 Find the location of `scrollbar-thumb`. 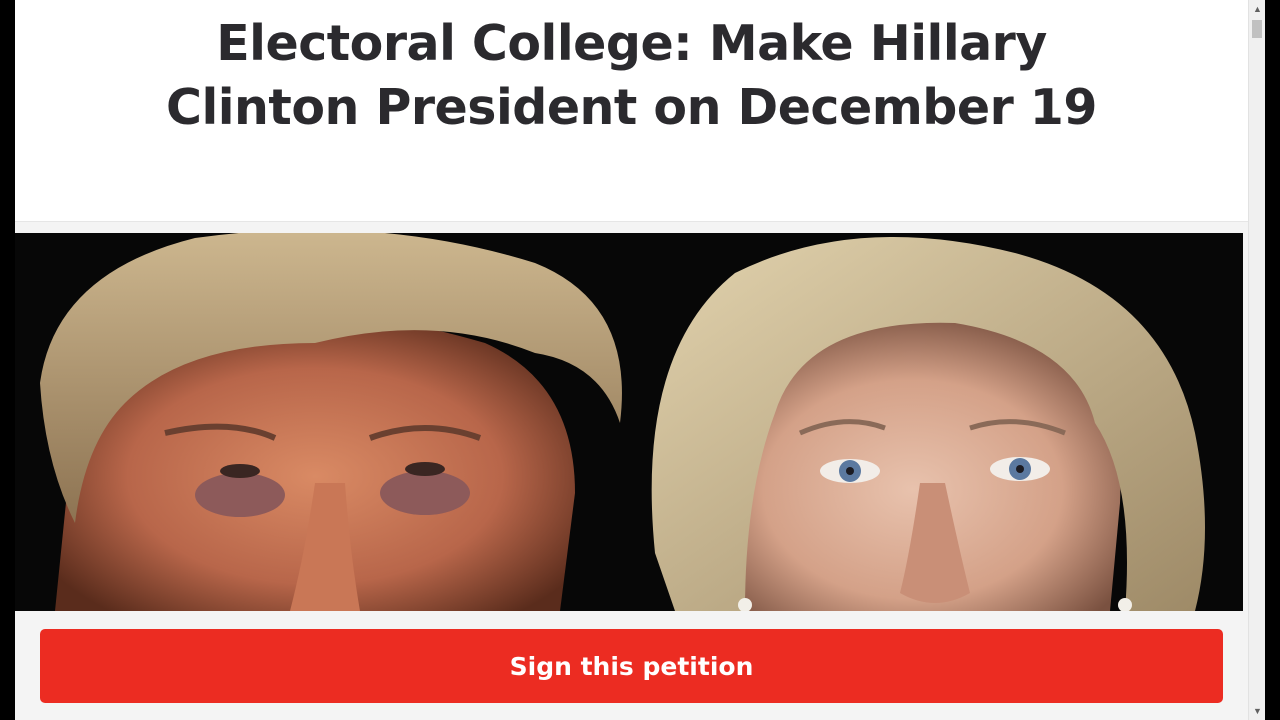

scrollbar-thumb is located at coordinates (1257, 29).